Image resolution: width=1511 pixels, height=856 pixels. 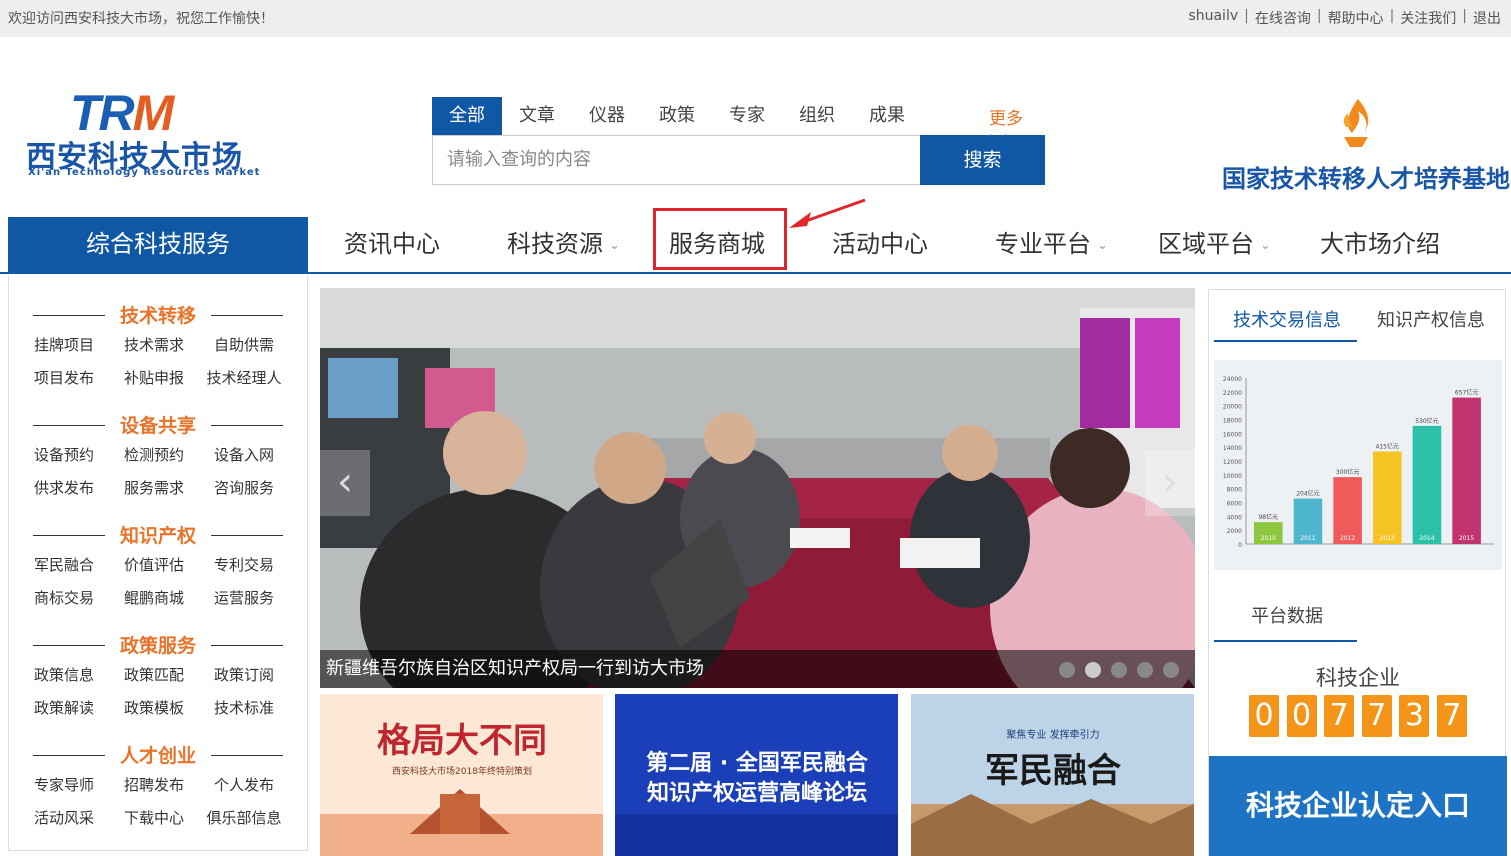 I want to click on counter-digit: 3, so click(x=1414, y=716).